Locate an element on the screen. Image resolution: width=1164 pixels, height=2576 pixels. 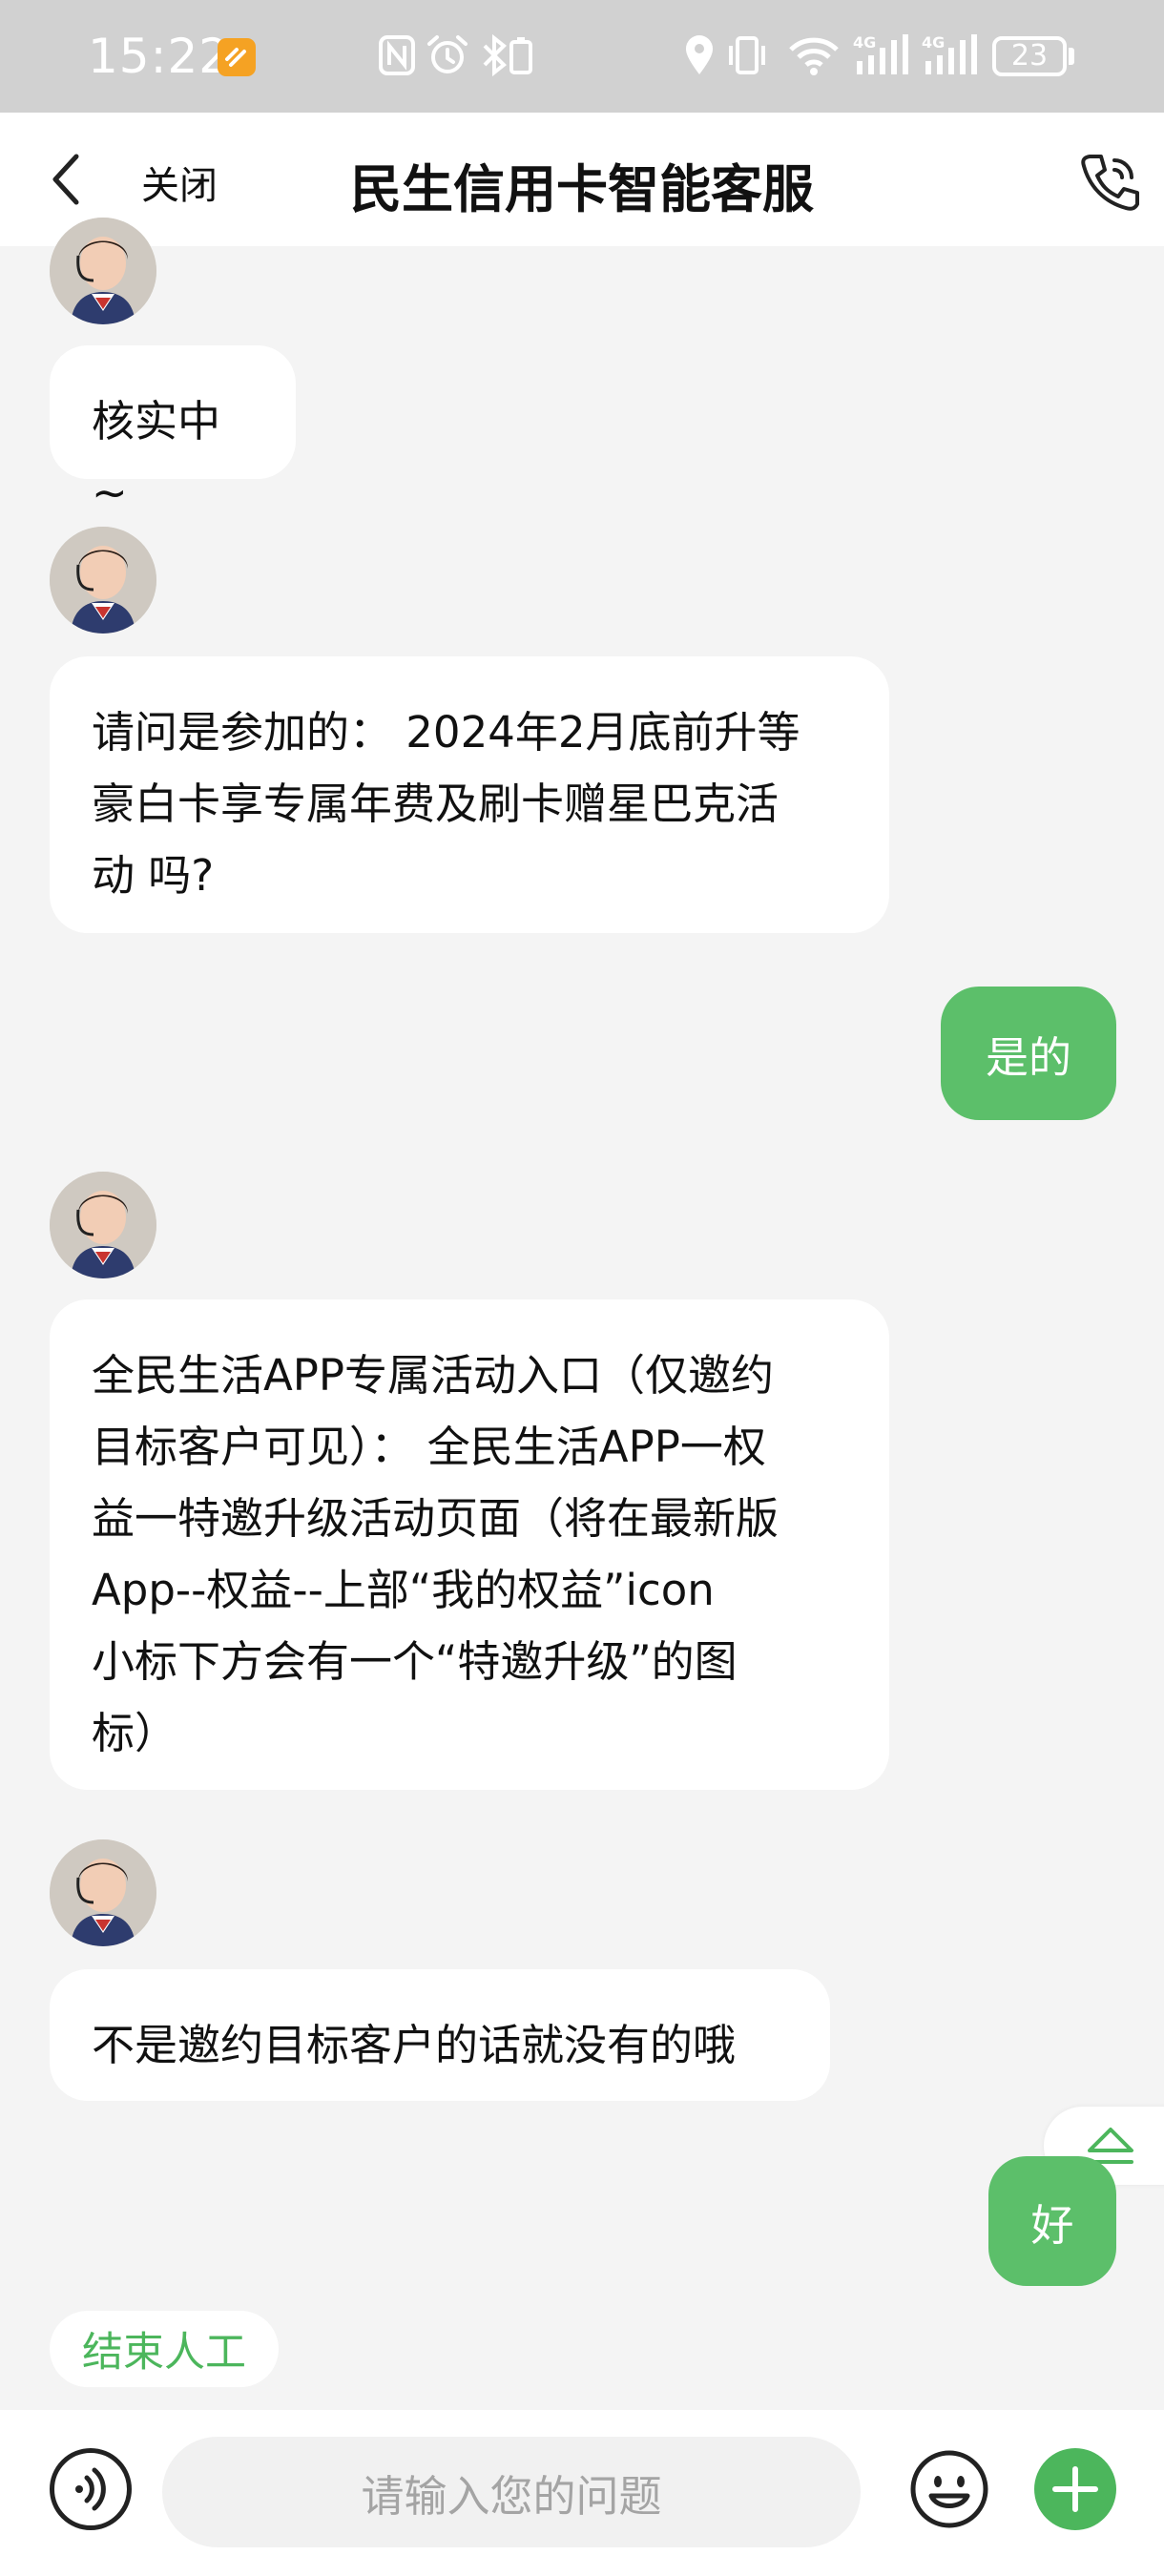
voice-icon is located at coordinates (90, 2489).